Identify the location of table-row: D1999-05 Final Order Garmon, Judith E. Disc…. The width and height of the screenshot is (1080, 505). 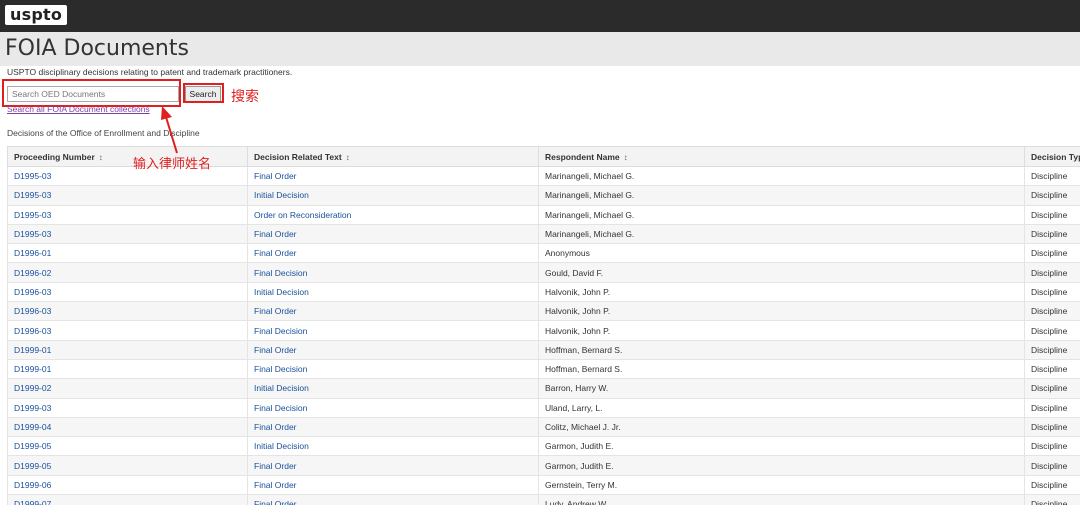
(543, 465).